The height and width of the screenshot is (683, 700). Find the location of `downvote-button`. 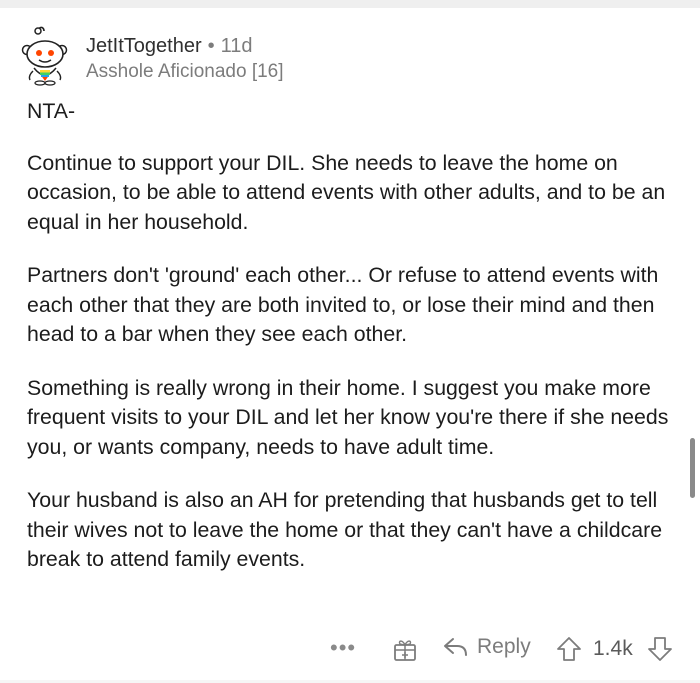

downvote-button is located at coordinates (660, 649).